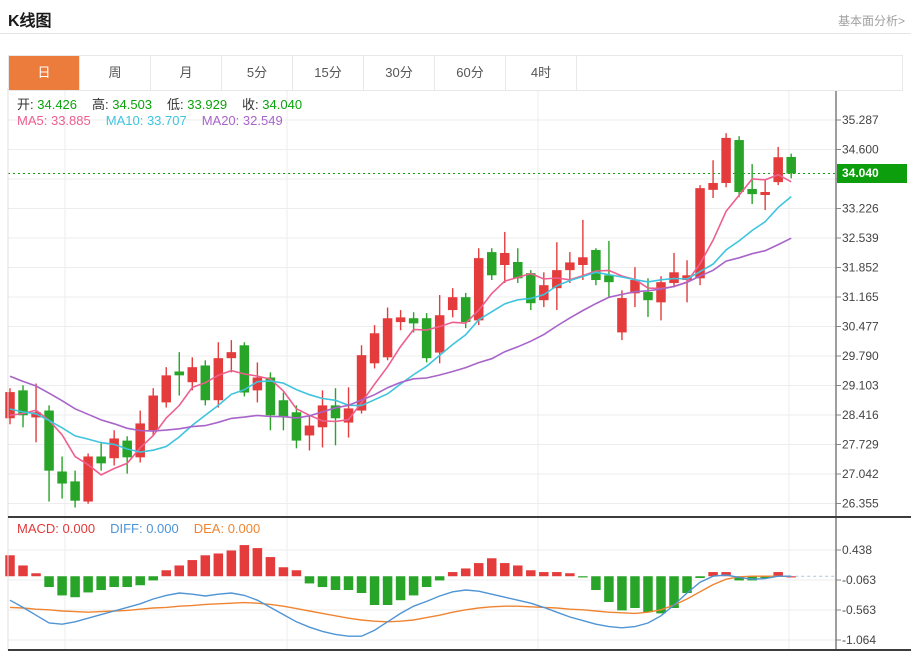 Image resolution: width=911 pixels, height=652 pixels. What do you see at coordinates (186, 73) in the screenshot?
I see `tab-month: 月` at bounding box center [186, 73].